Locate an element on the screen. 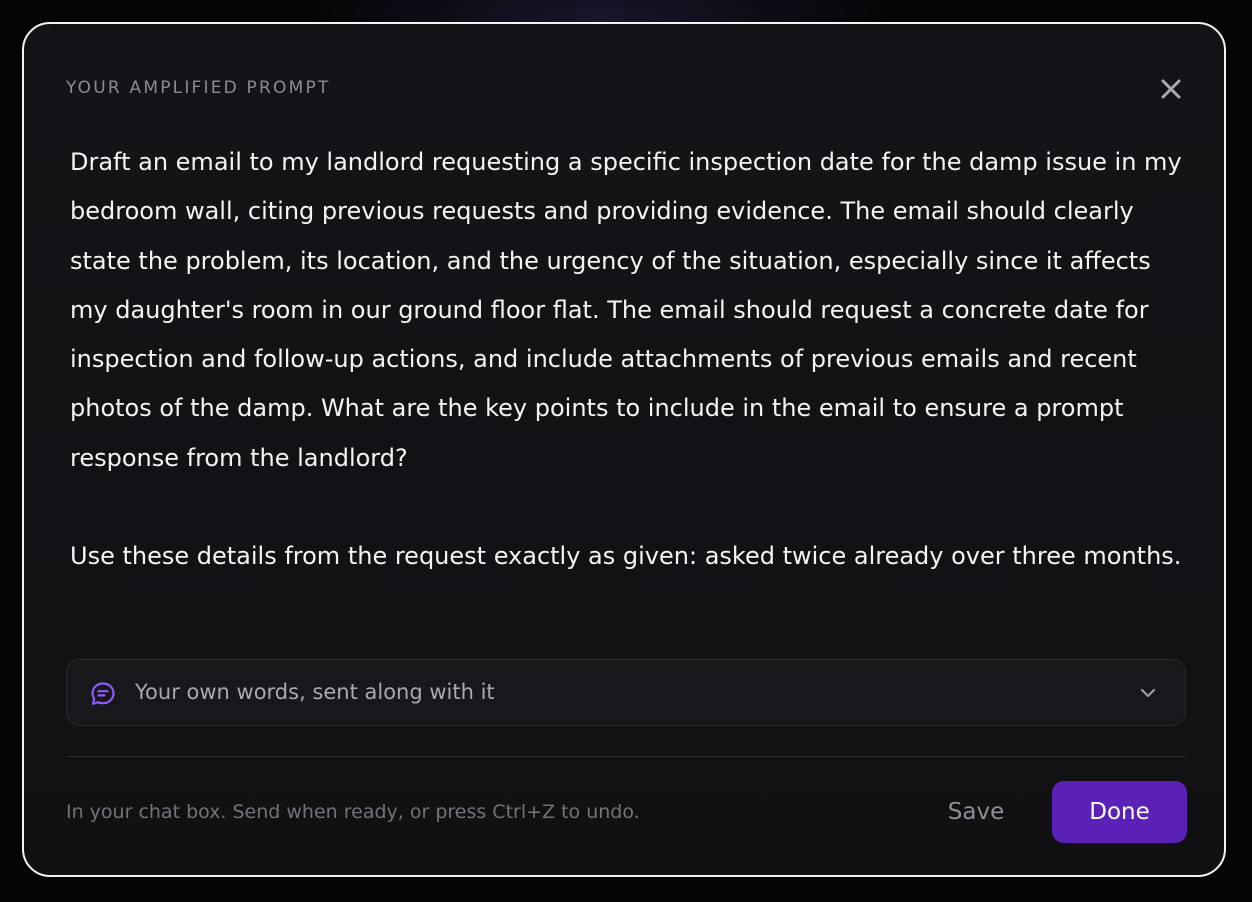  dialog-title: YOUR AMPLIFIED PROMPT is located at coordinates (198, 88).